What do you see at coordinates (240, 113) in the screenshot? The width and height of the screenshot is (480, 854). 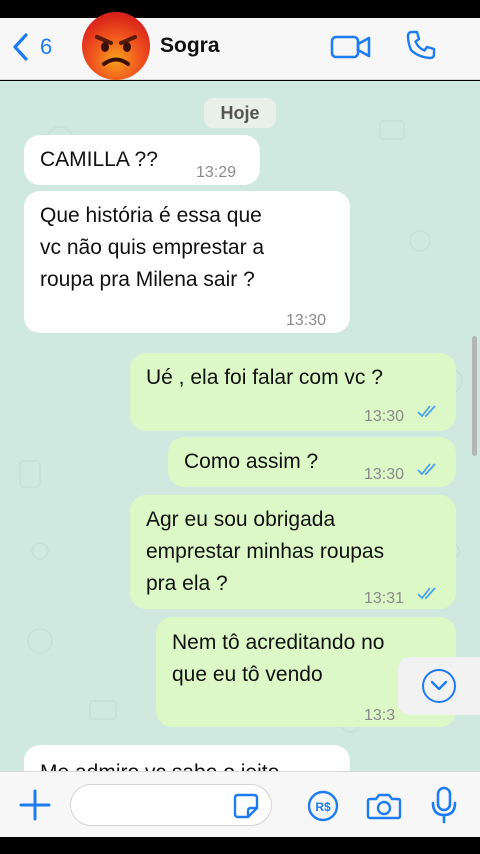 I see `date-chip: Hoje` at bounding box center [240, 113].